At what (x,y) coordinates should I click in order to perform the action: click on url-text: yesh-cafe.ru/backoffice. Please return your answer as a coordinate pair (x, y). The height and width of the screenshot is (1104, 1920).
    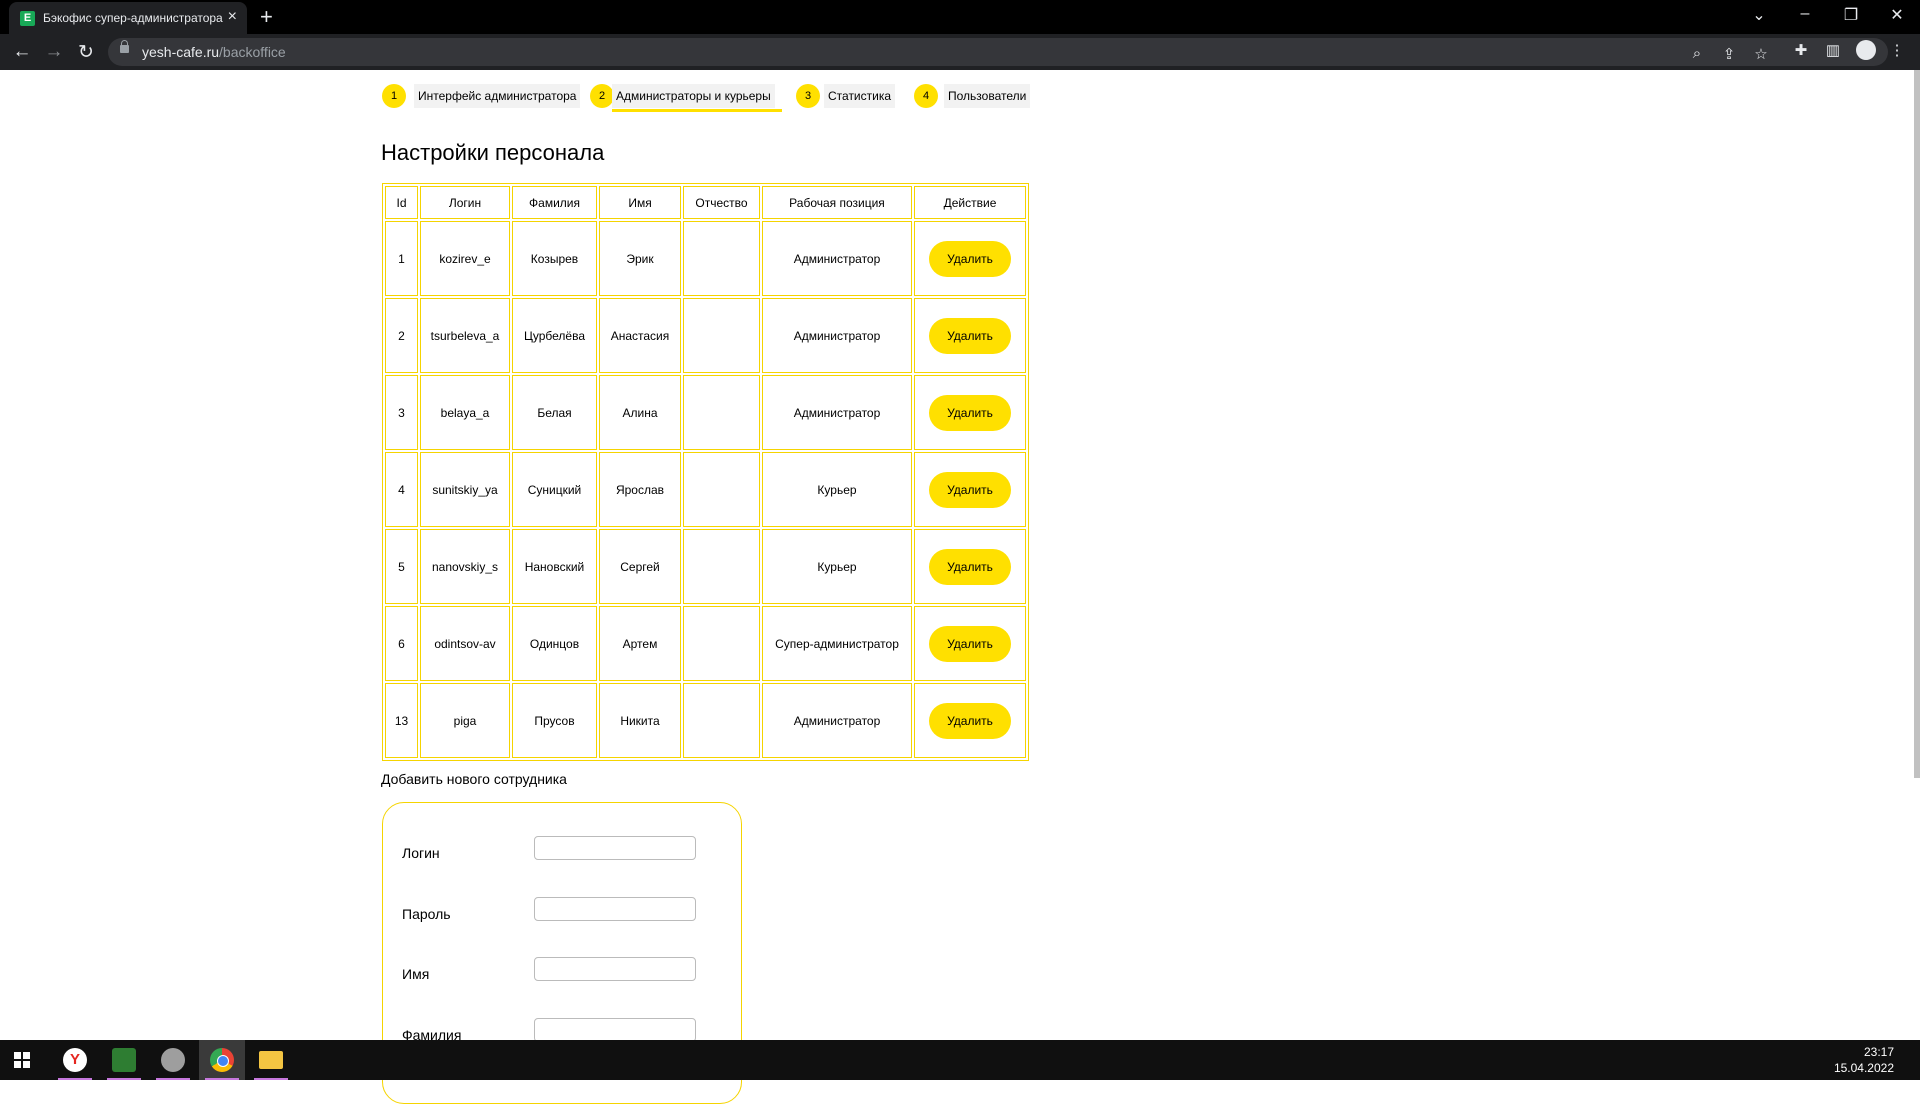
    Looking at the image, I should click on (214, 52).